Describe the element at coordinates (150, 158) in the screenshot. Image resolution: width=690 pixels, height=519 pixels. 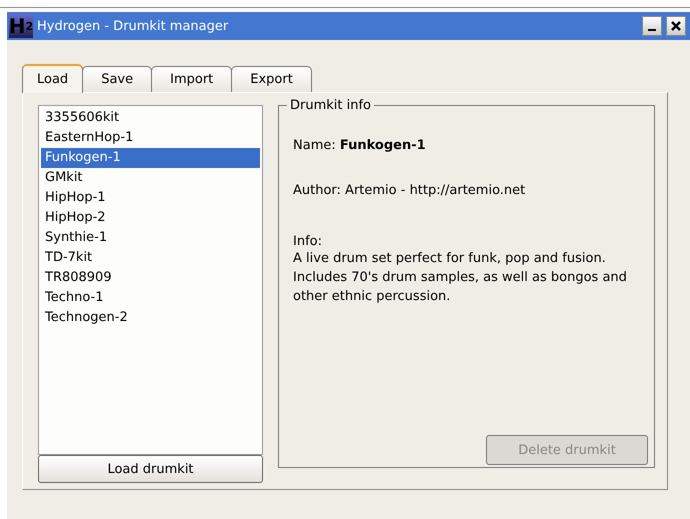
I see `drumkit-list-item: Funkogen-1` at that location.